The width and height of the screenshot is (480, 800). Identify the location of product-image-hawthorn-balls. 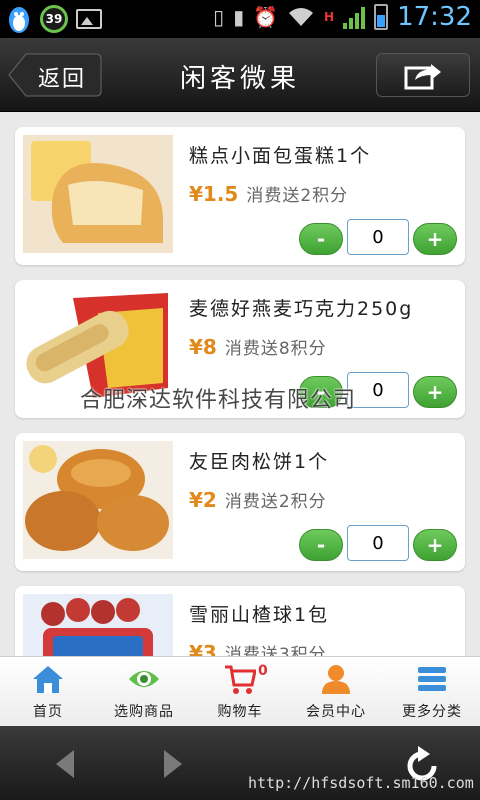
(98, 625).